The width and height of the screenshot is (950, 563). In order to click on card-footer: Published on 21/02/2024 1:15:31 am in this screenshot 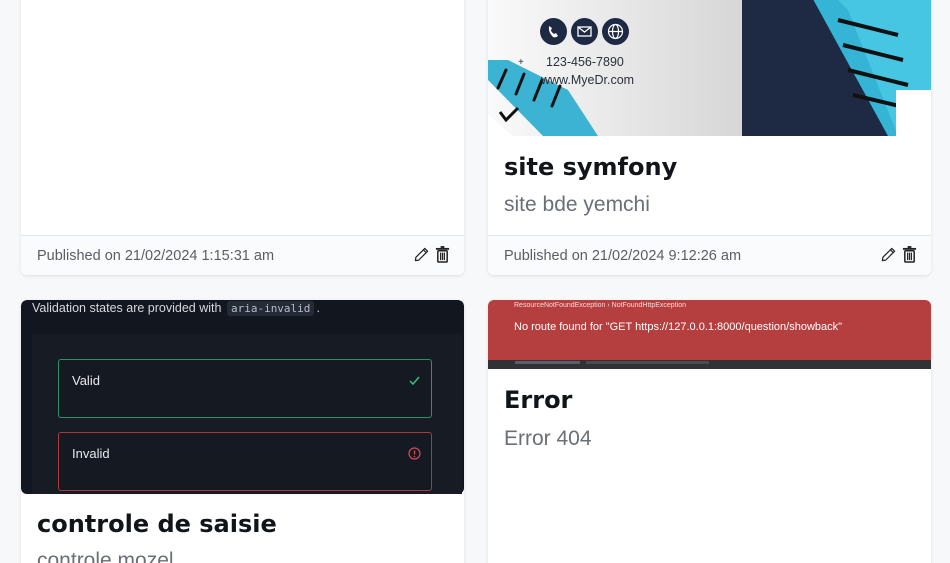, I will do `click(242, 255)`.